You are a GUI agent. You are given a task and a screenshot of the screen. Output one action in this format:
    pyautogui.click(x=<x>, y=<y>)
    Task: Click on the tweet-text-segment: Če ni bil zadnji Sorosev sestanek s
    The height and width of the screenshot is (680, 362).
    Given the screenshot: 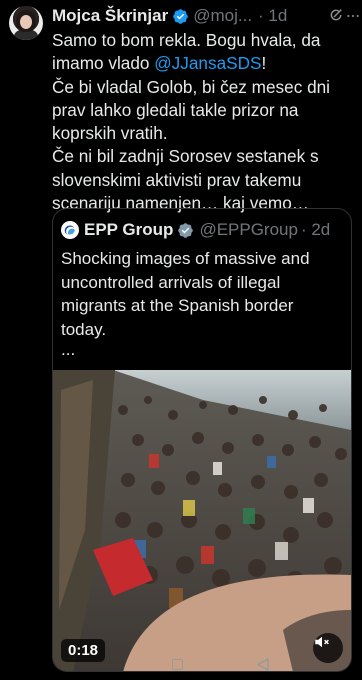 What is the action you would take?
    pyautogui.click(x=185, y=156)
    